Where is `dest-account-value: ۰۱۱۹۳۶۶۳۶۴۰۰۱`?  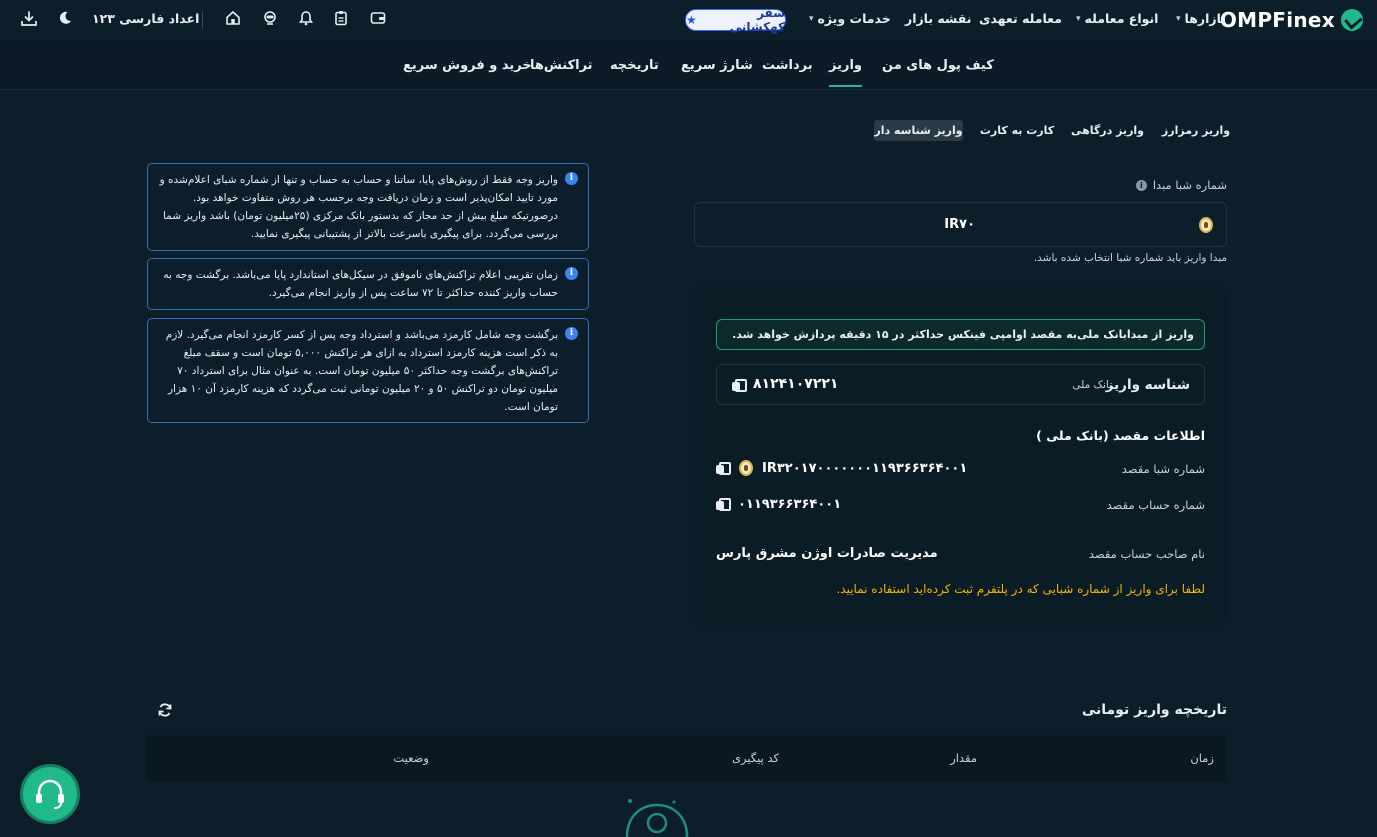 dest-account-value: ۰۱۱۹۳۶۶۳۶۴۰۰۱ is located at coordinates (790, 504).